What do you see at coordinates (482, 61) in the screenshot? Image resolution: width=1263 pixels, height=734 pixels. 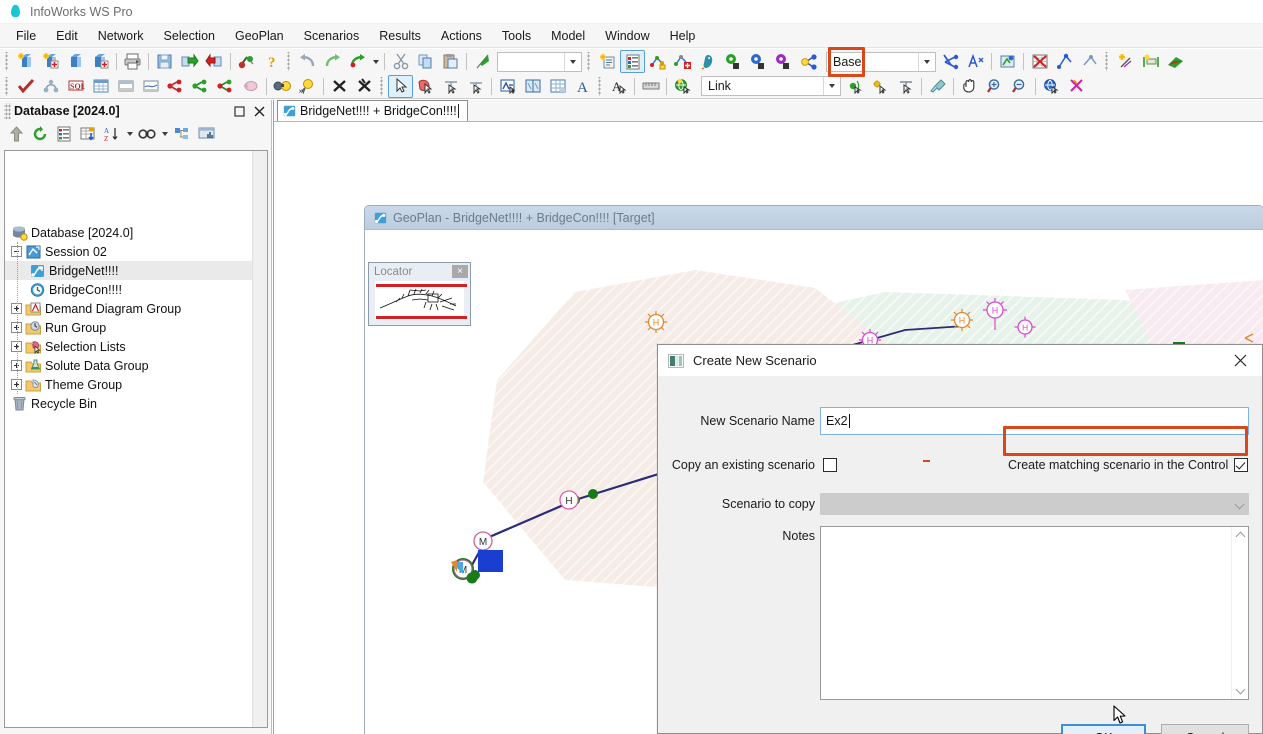 I see `flag-icon` at bounding box center [482, 61].